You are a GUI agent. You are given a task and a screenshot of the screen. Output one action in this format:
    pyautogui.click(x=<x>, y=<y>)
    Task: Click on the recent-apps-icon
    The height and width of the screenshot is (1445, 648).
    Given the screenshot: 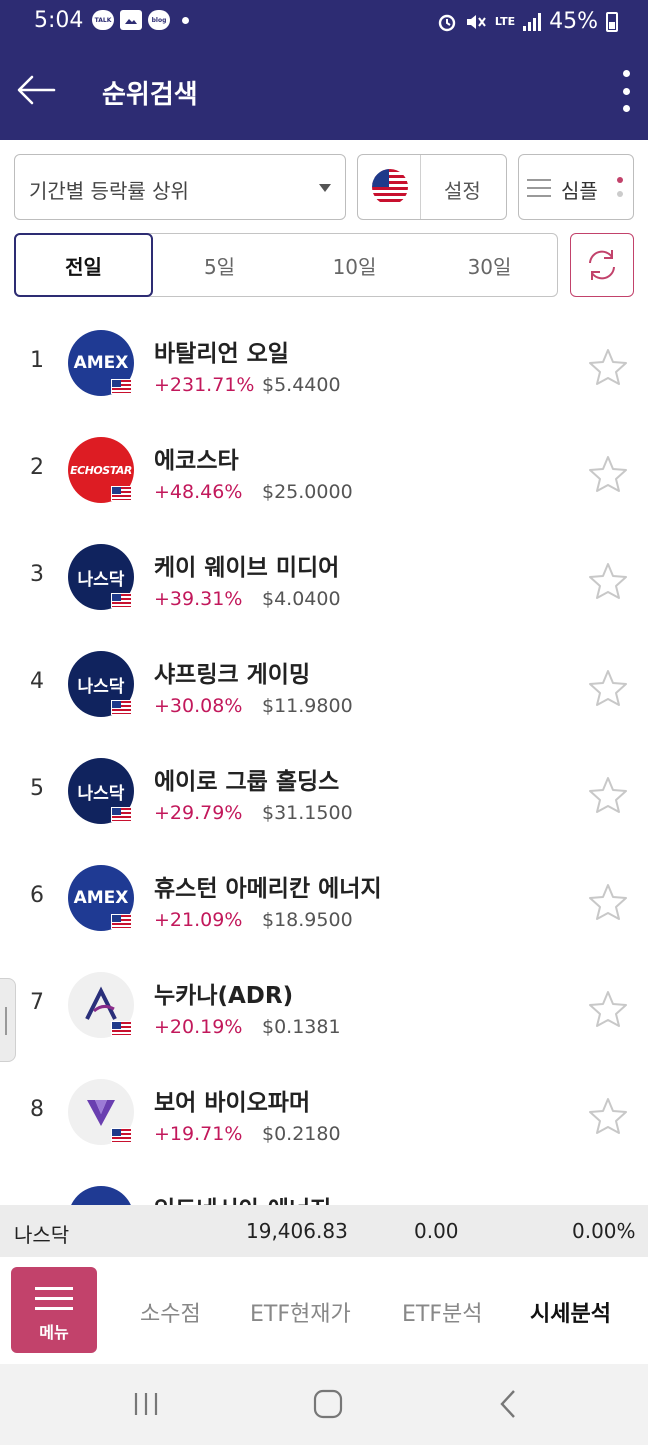 What is the action you would take?
    pyautogui.click(x=146, y=1404)
    